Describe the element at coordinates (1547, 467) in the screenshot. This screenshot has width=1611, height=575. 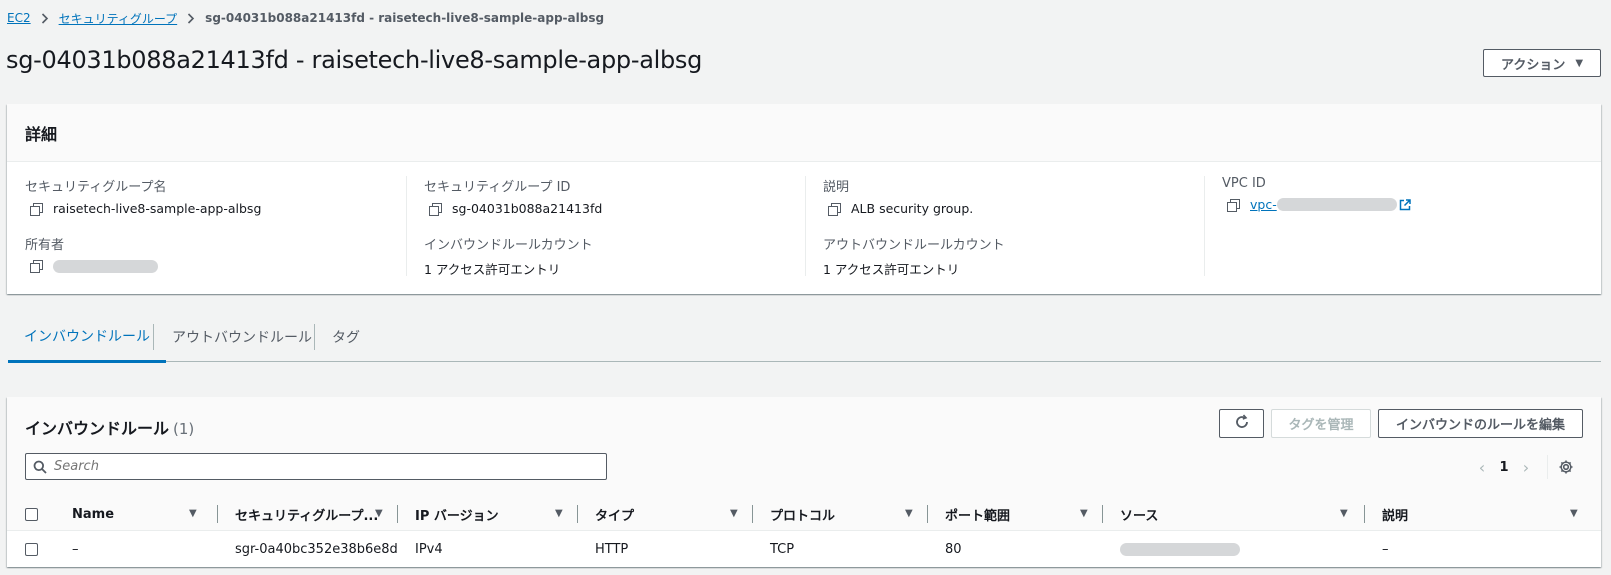
I see `divider` at that location.